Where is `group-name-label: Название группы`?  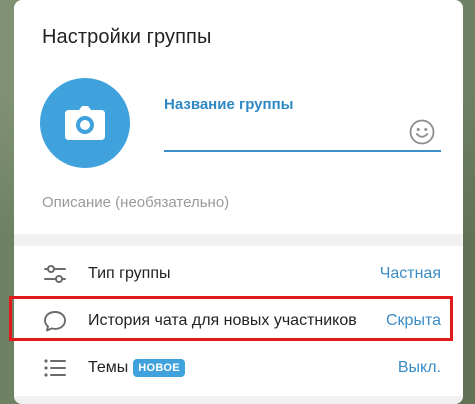 group-name-label: Название группы is located at coordinates (229, 104).